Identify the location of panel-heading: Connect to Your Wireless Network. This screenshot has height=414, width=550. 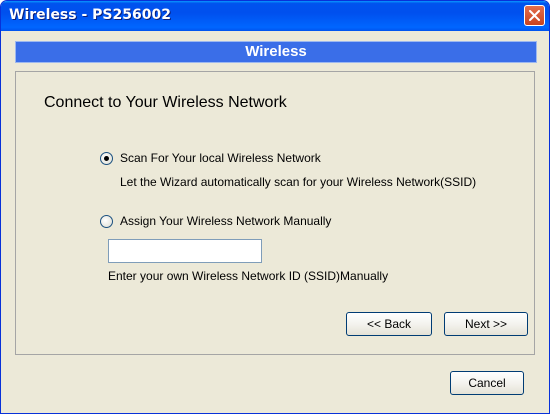
(165, 102).